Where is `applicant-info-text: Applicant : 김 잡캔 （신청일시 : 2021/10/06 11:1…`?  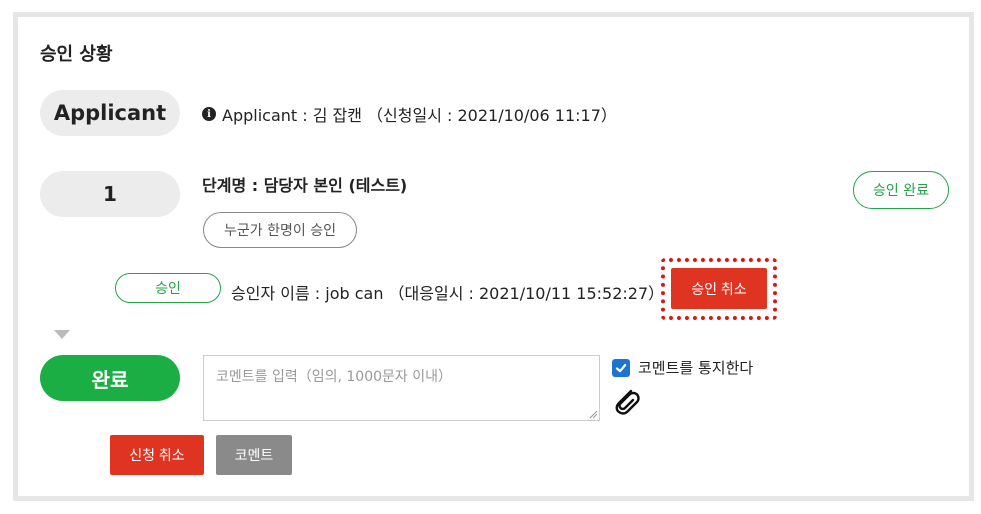 applicant-info-text: Applicant : 김 잡캔 （신청일시 : 2021/10/06 11:1… is located at coordinates (419, 115).